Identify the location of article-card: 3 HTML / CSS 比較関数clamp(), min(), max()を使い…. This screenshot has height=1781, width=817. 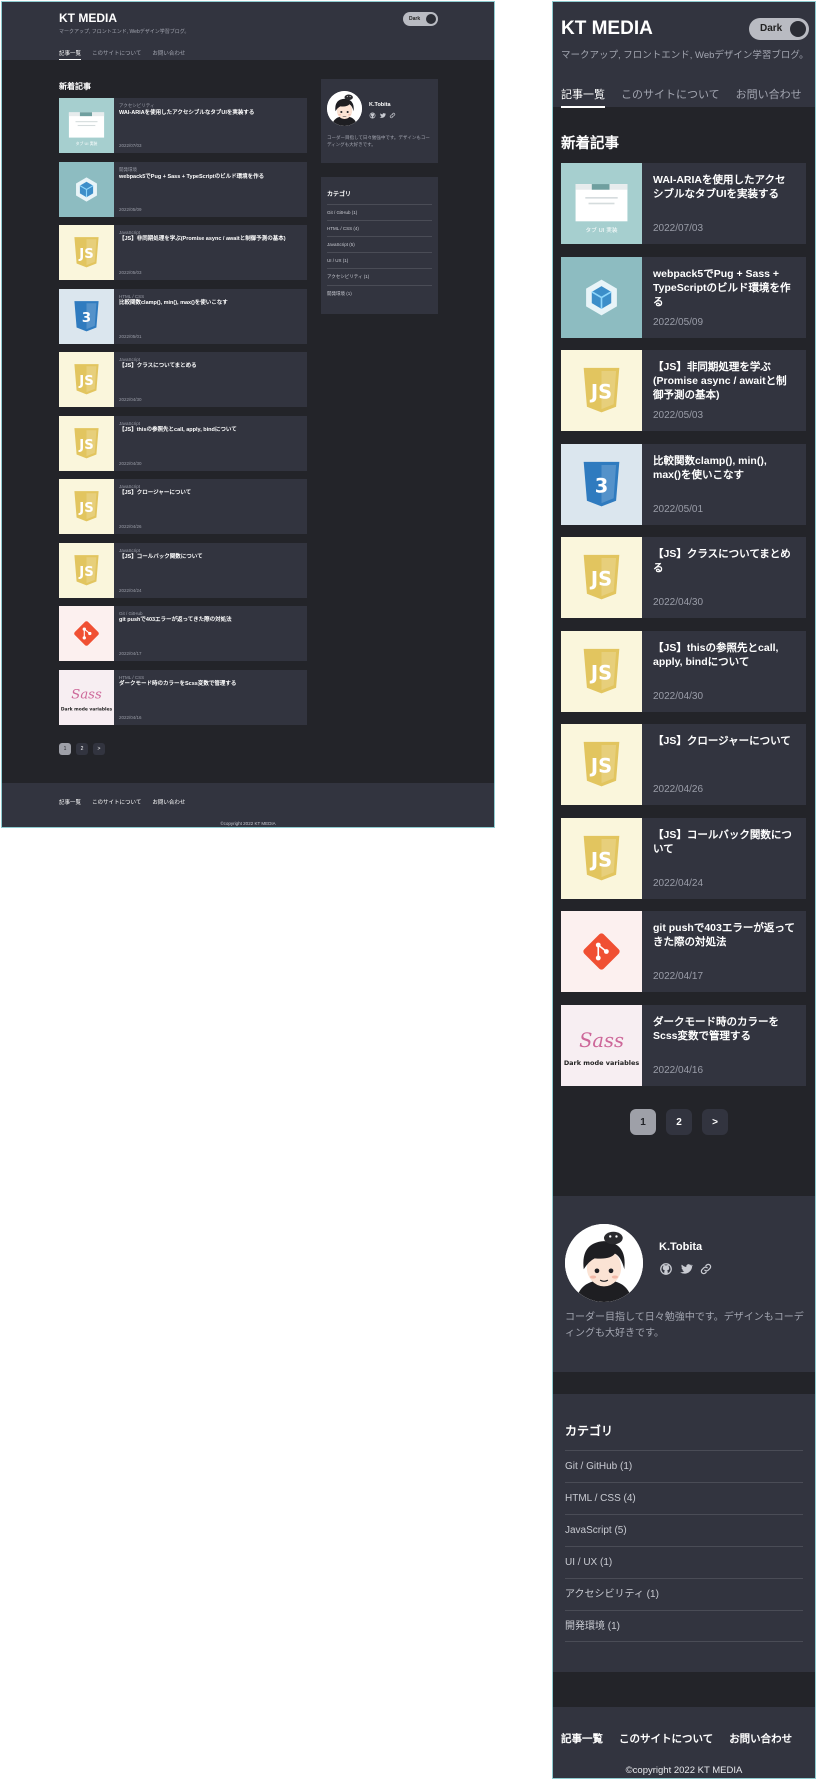
(183, 316).